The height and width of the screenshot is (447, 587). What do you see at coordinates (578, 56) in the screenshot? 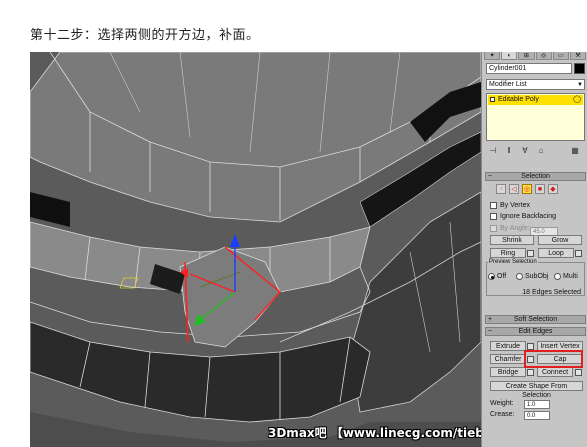
I see `tab-utilities: ⚒` at bounding box center [578, 56].